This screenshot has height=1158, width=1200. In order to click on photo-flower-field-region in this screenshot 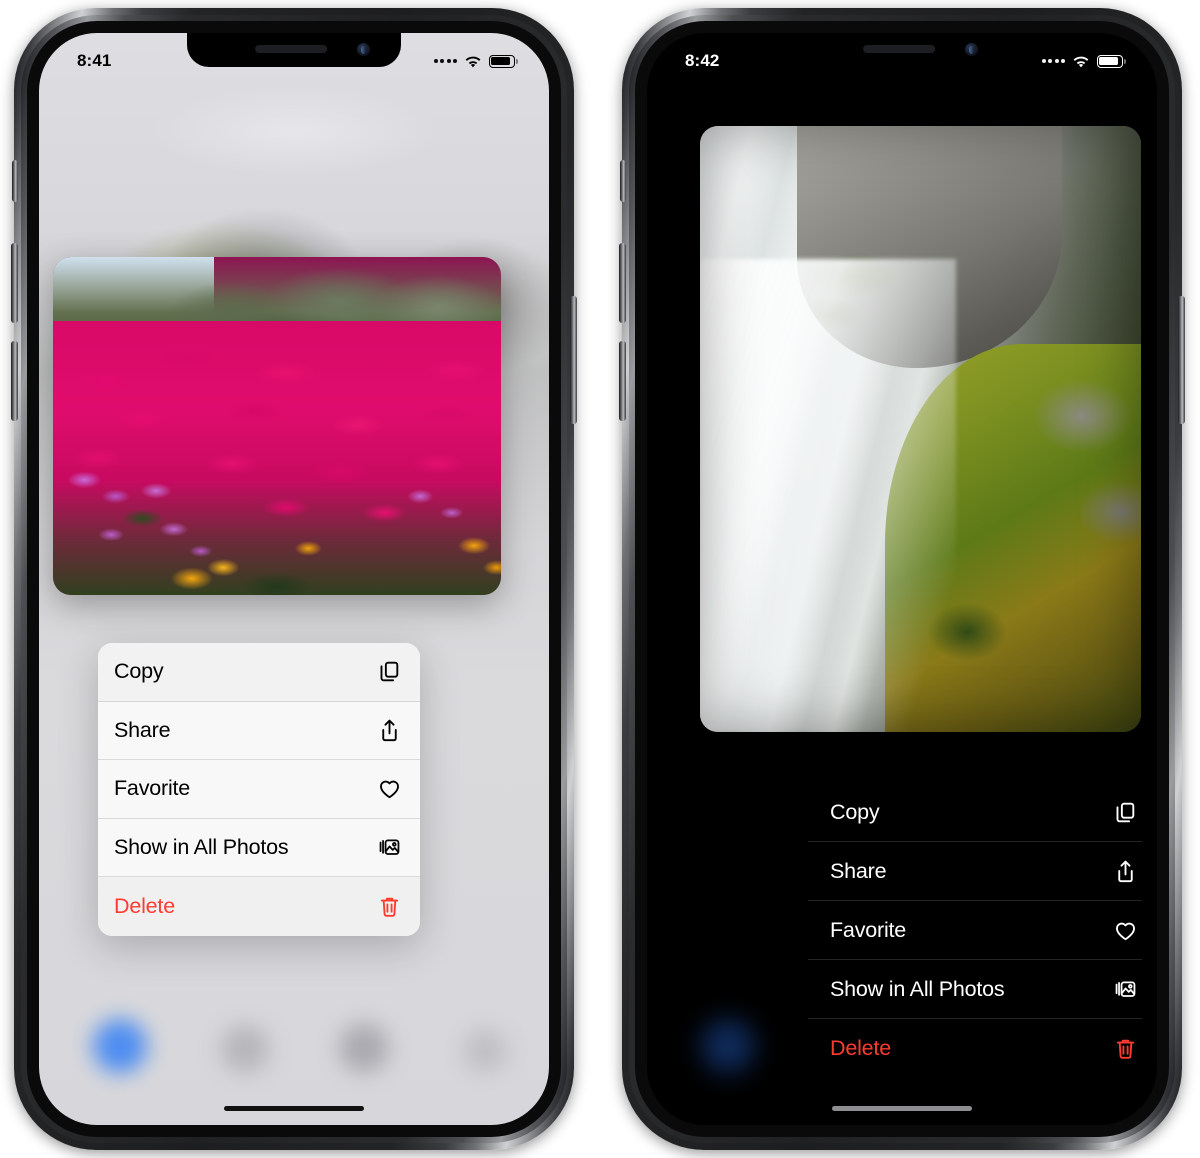, I will do `click(277, 458)`.